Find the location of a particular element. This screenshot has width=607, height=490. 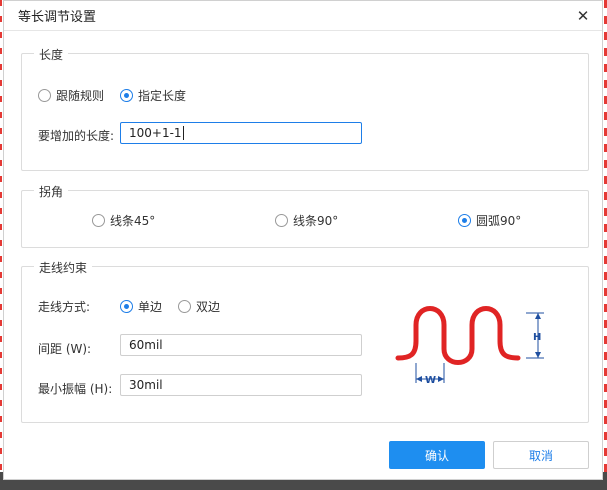

w-dimension-label: W is located at coordinates (430, 380).